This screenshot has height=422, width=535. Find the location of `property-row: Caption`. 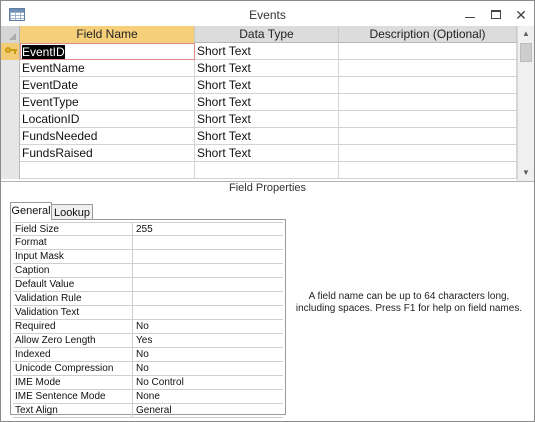

property-row: Caption is located at coordinates (148, 271).